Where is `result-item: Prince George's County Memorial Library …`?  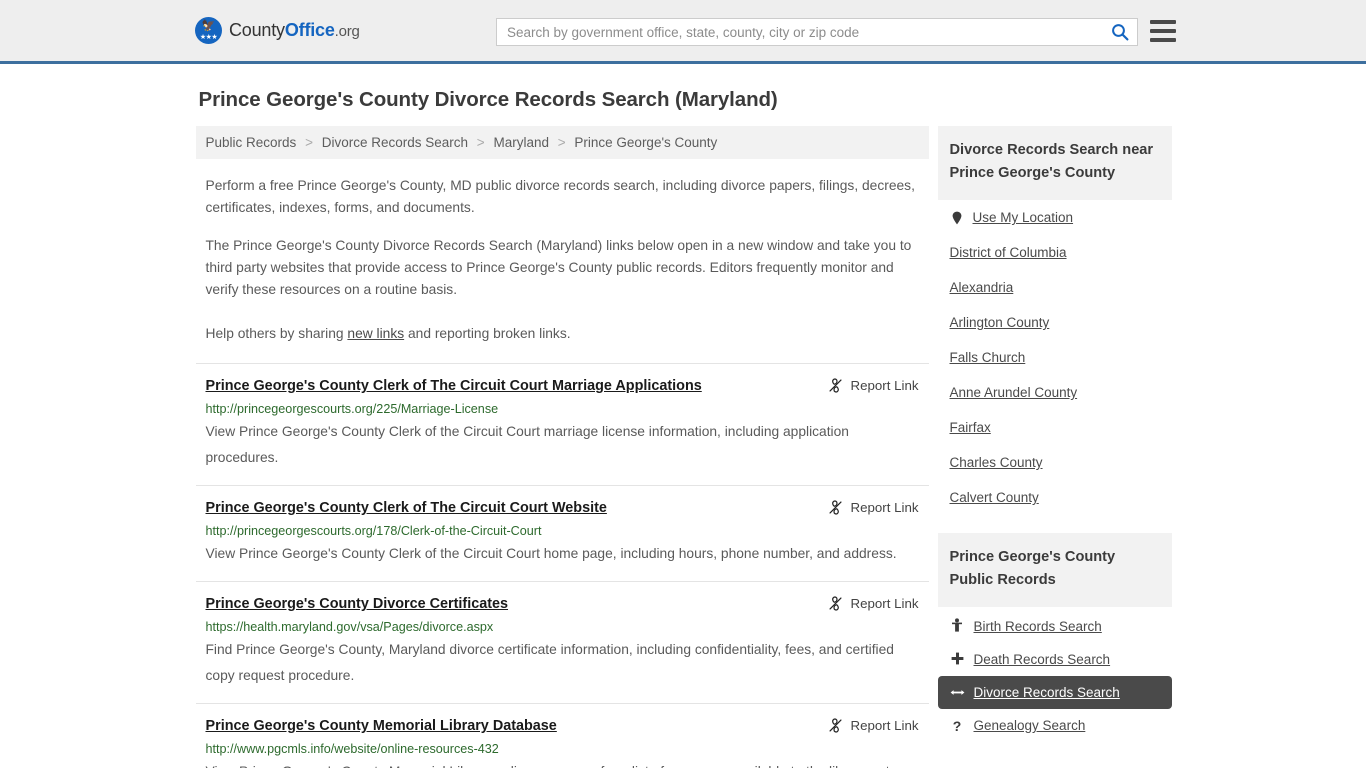 result-item: Prince George's County Memorial Library … is located at coordinates (562, 735).